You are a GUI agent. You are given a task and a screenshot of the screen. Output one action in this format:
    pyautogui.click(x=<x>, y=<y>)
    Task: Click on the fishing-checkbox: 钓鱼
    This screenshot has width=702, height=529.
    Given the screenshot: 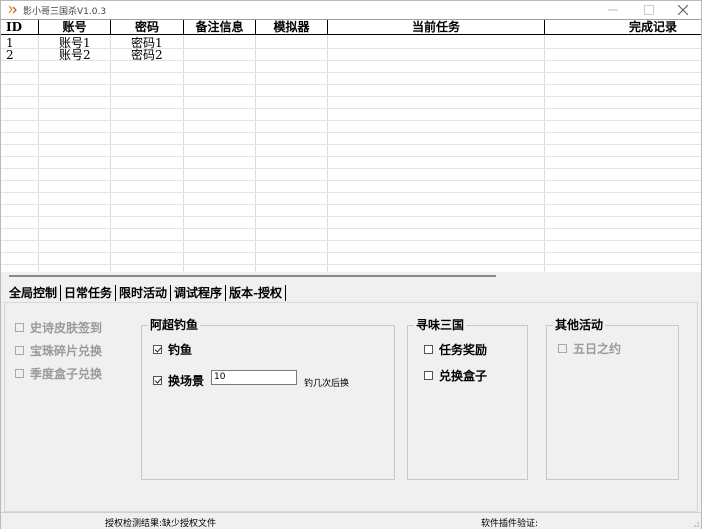 What is the action you would take?
    pyautogui.click(x=172, y=349)
    